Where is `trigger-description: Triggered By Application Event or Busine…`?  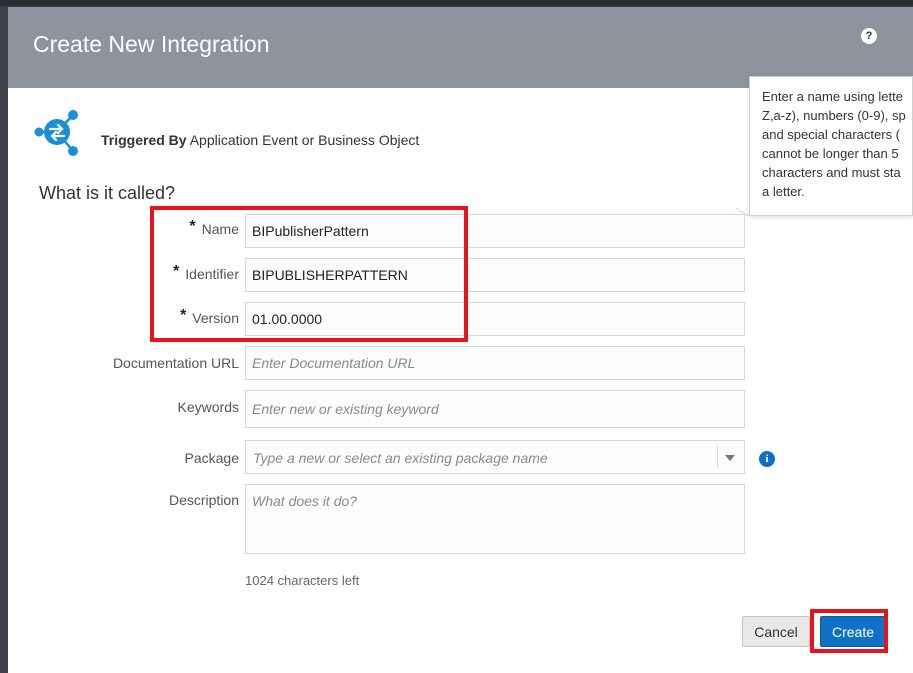 trigger-description: Triggered By Application Event or Busine… is located at coordinates (260, 140).